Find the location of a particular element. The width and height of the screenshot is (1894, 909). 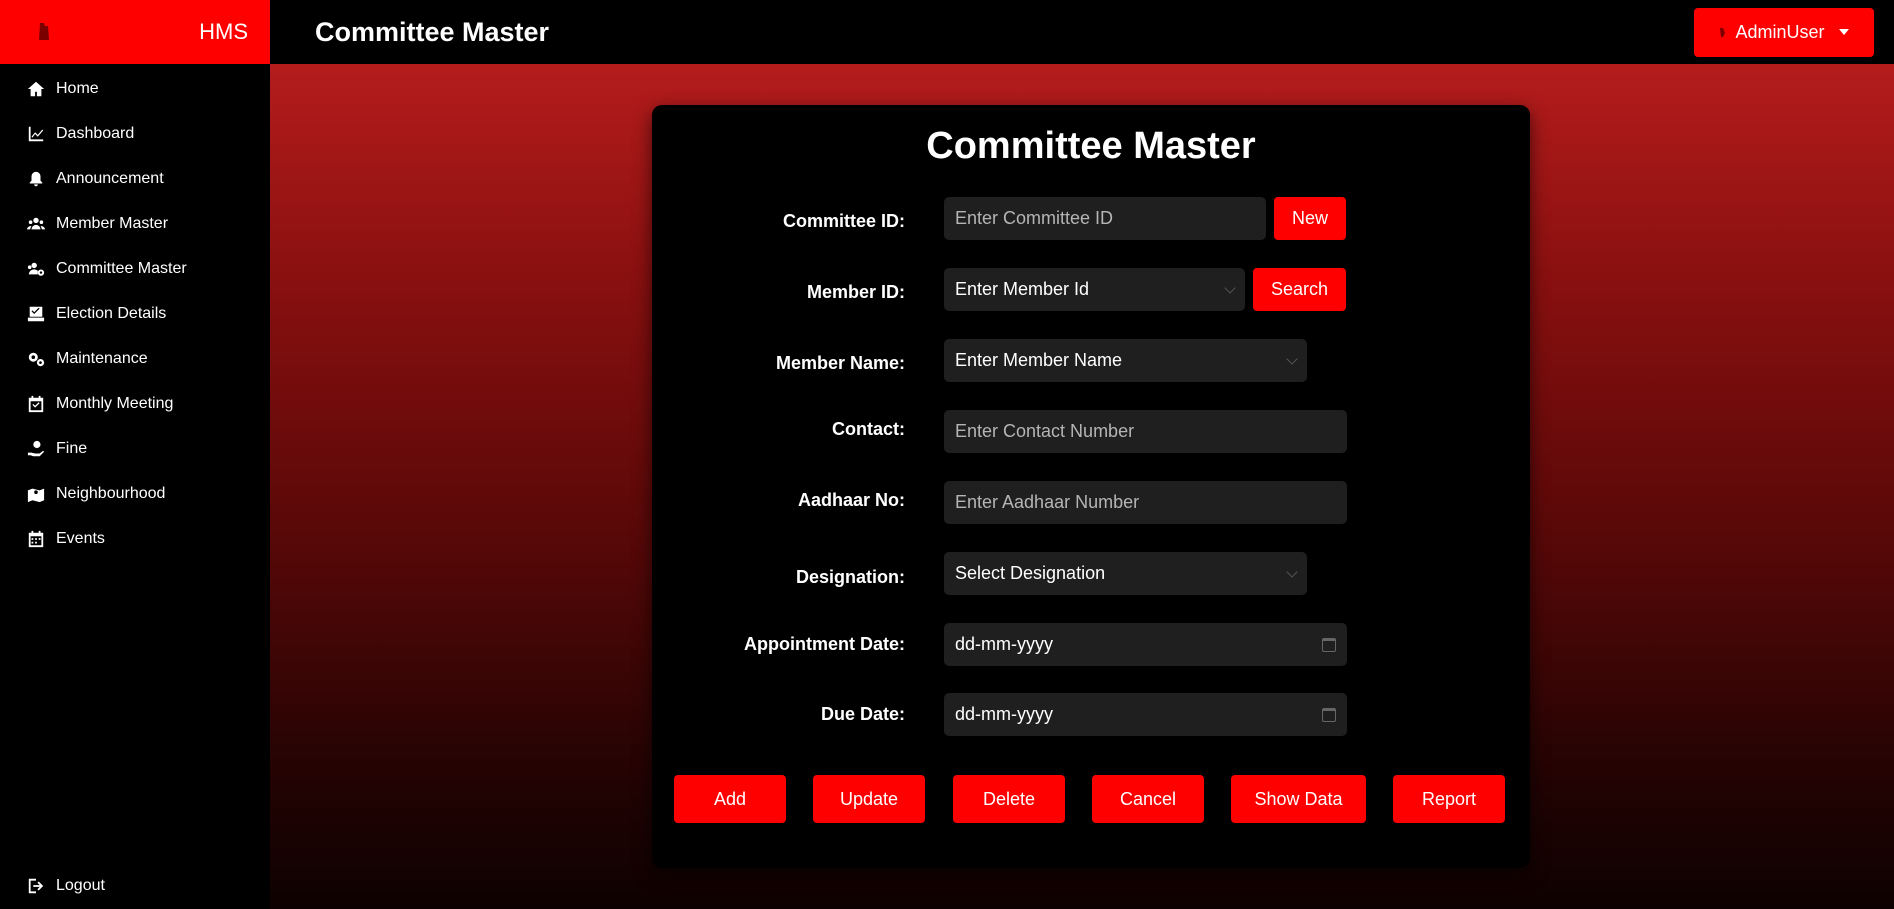

designation-row: Designation: Select Designation is located at coordinates (1091, 574).